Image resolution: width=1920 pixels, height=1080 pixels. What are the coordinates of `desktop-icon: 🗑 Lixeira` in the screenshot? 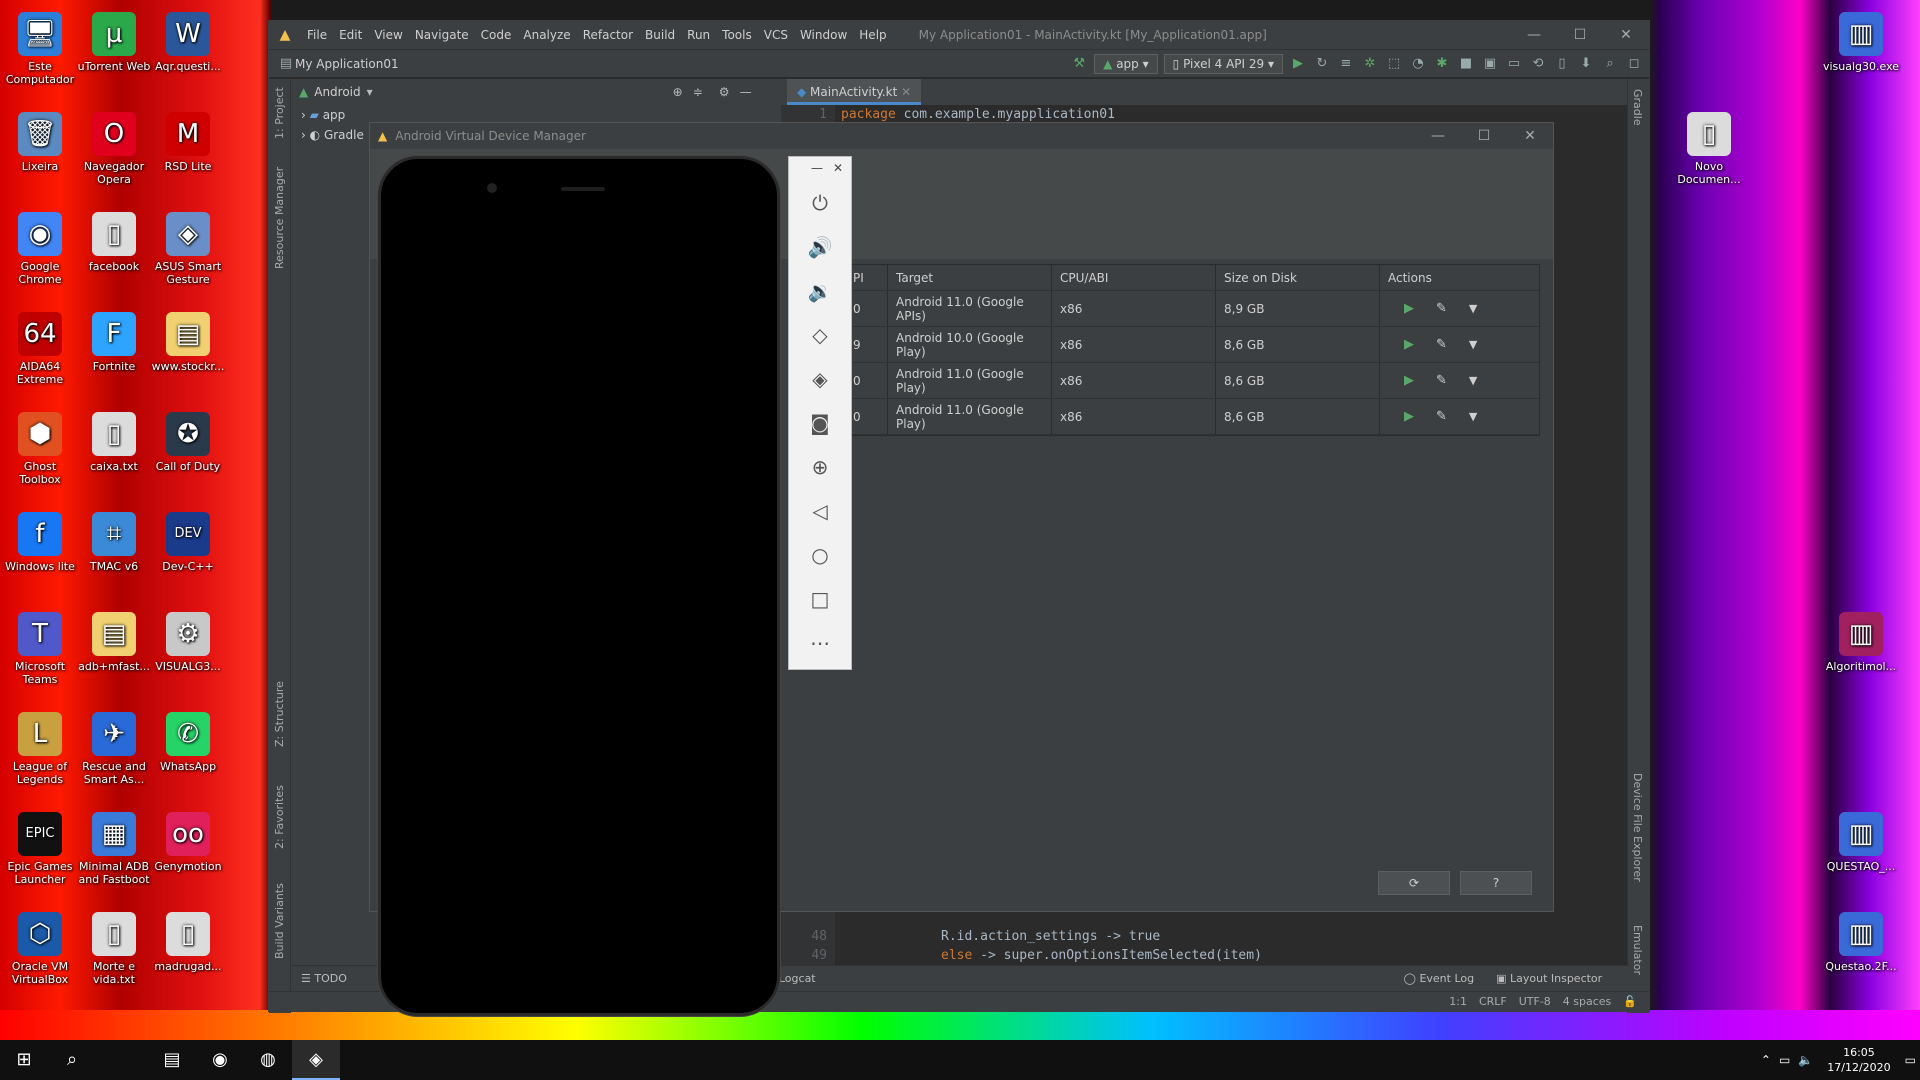 It's located at (40, 140).